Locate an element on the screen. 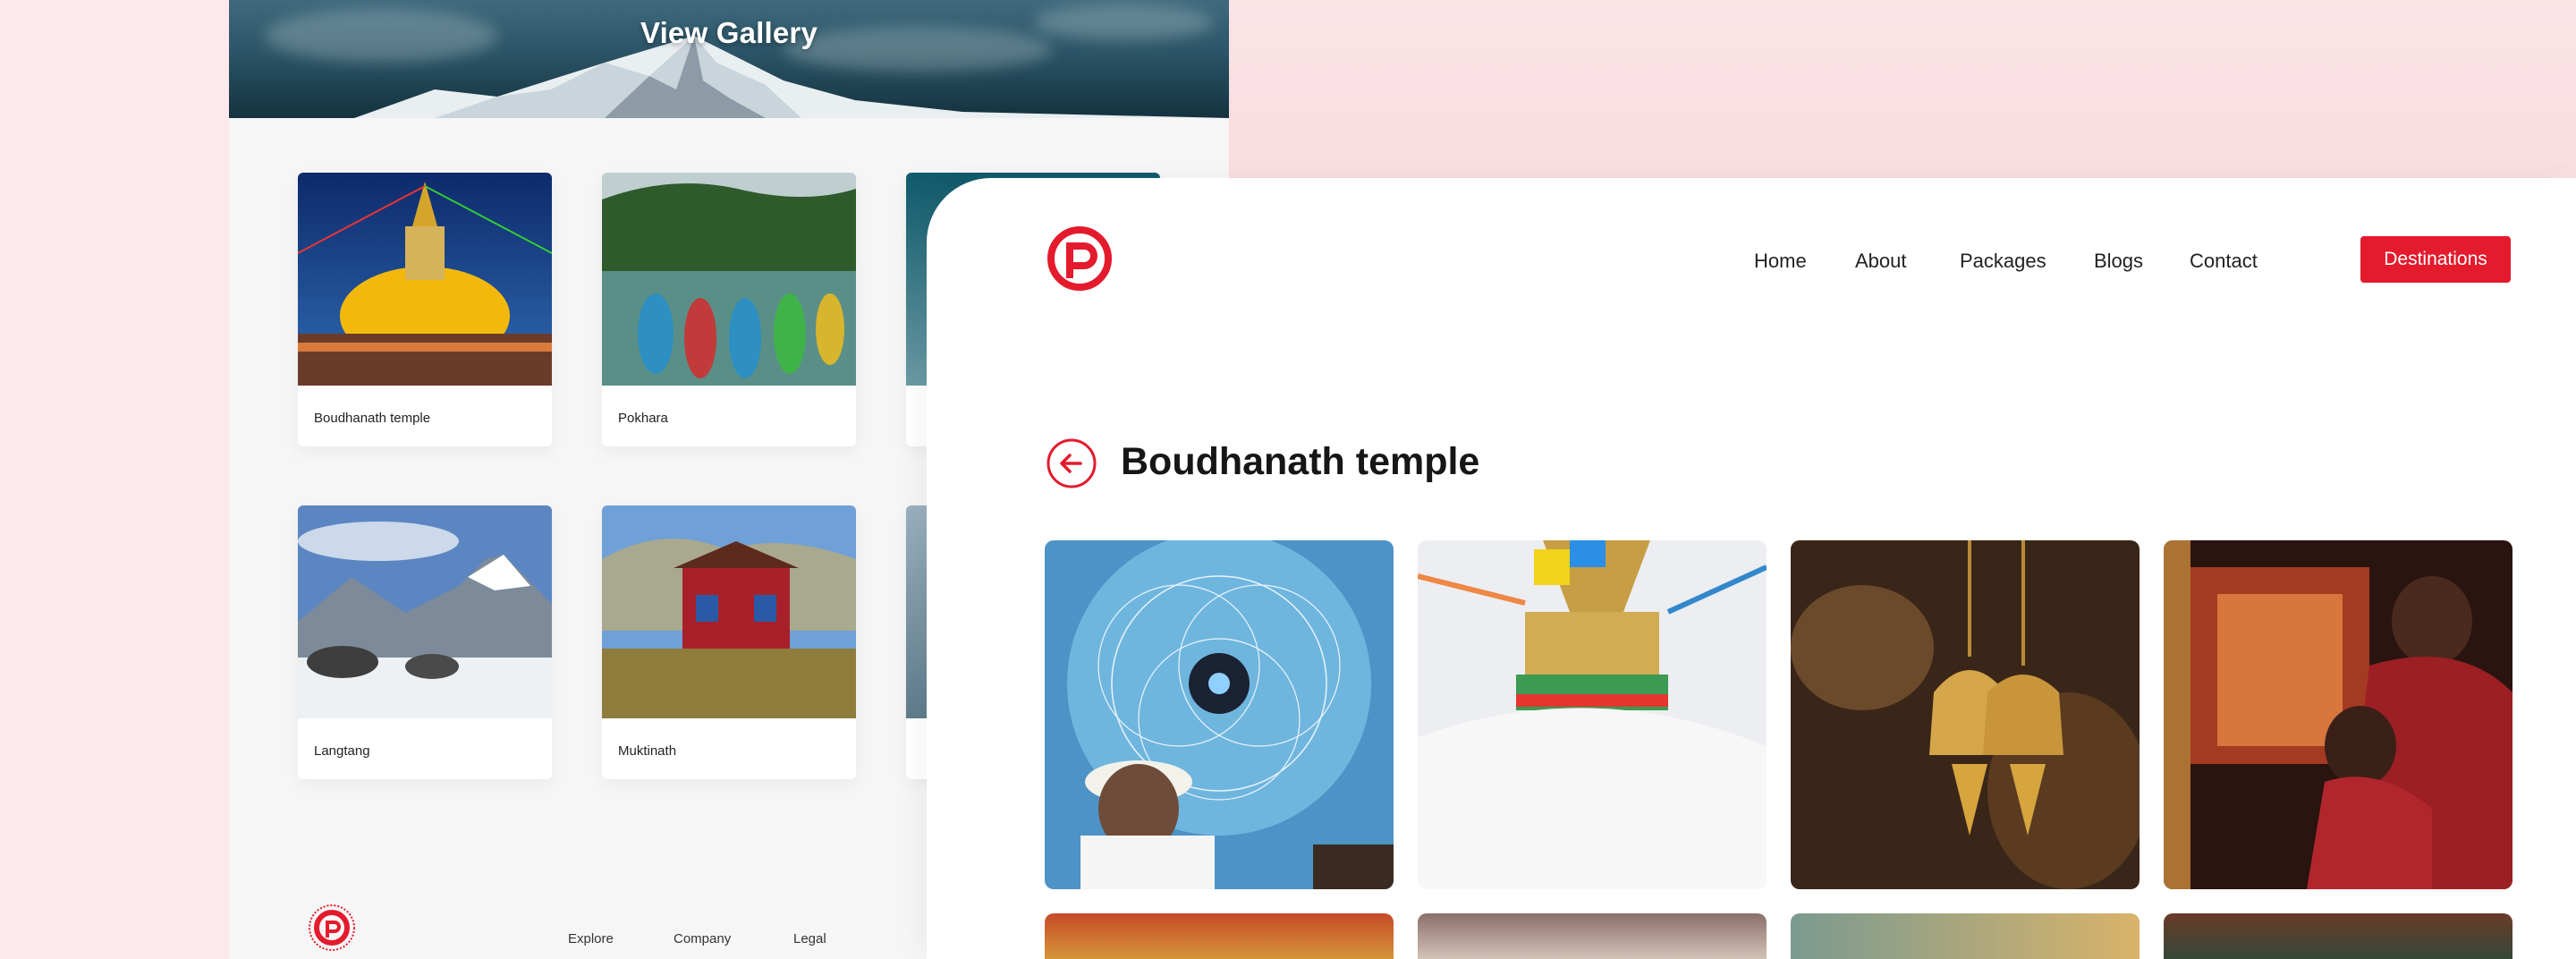  card-label: Pokhara is located at coordinates (643, 418).